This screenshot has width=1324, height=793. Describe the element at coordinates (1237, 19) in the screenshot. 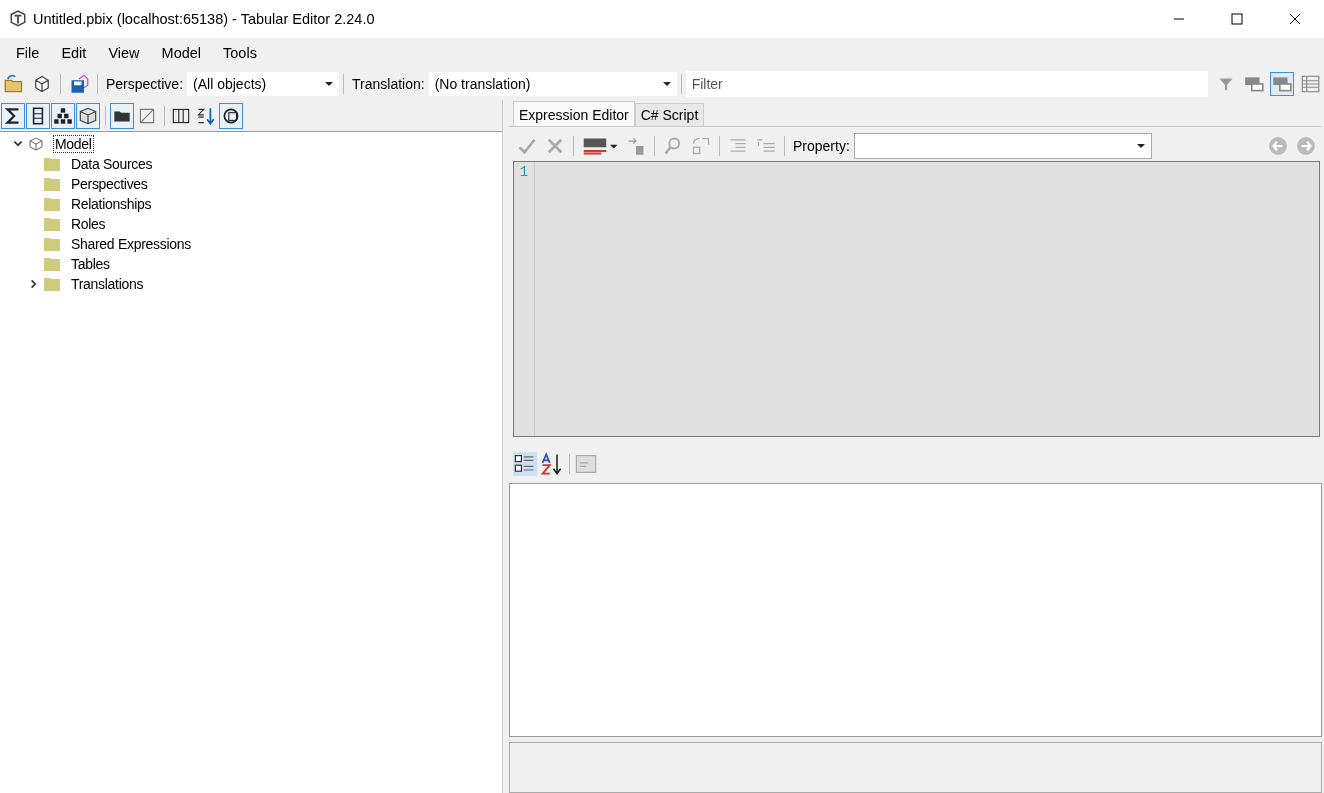

I see `maximize-icon` at that location.